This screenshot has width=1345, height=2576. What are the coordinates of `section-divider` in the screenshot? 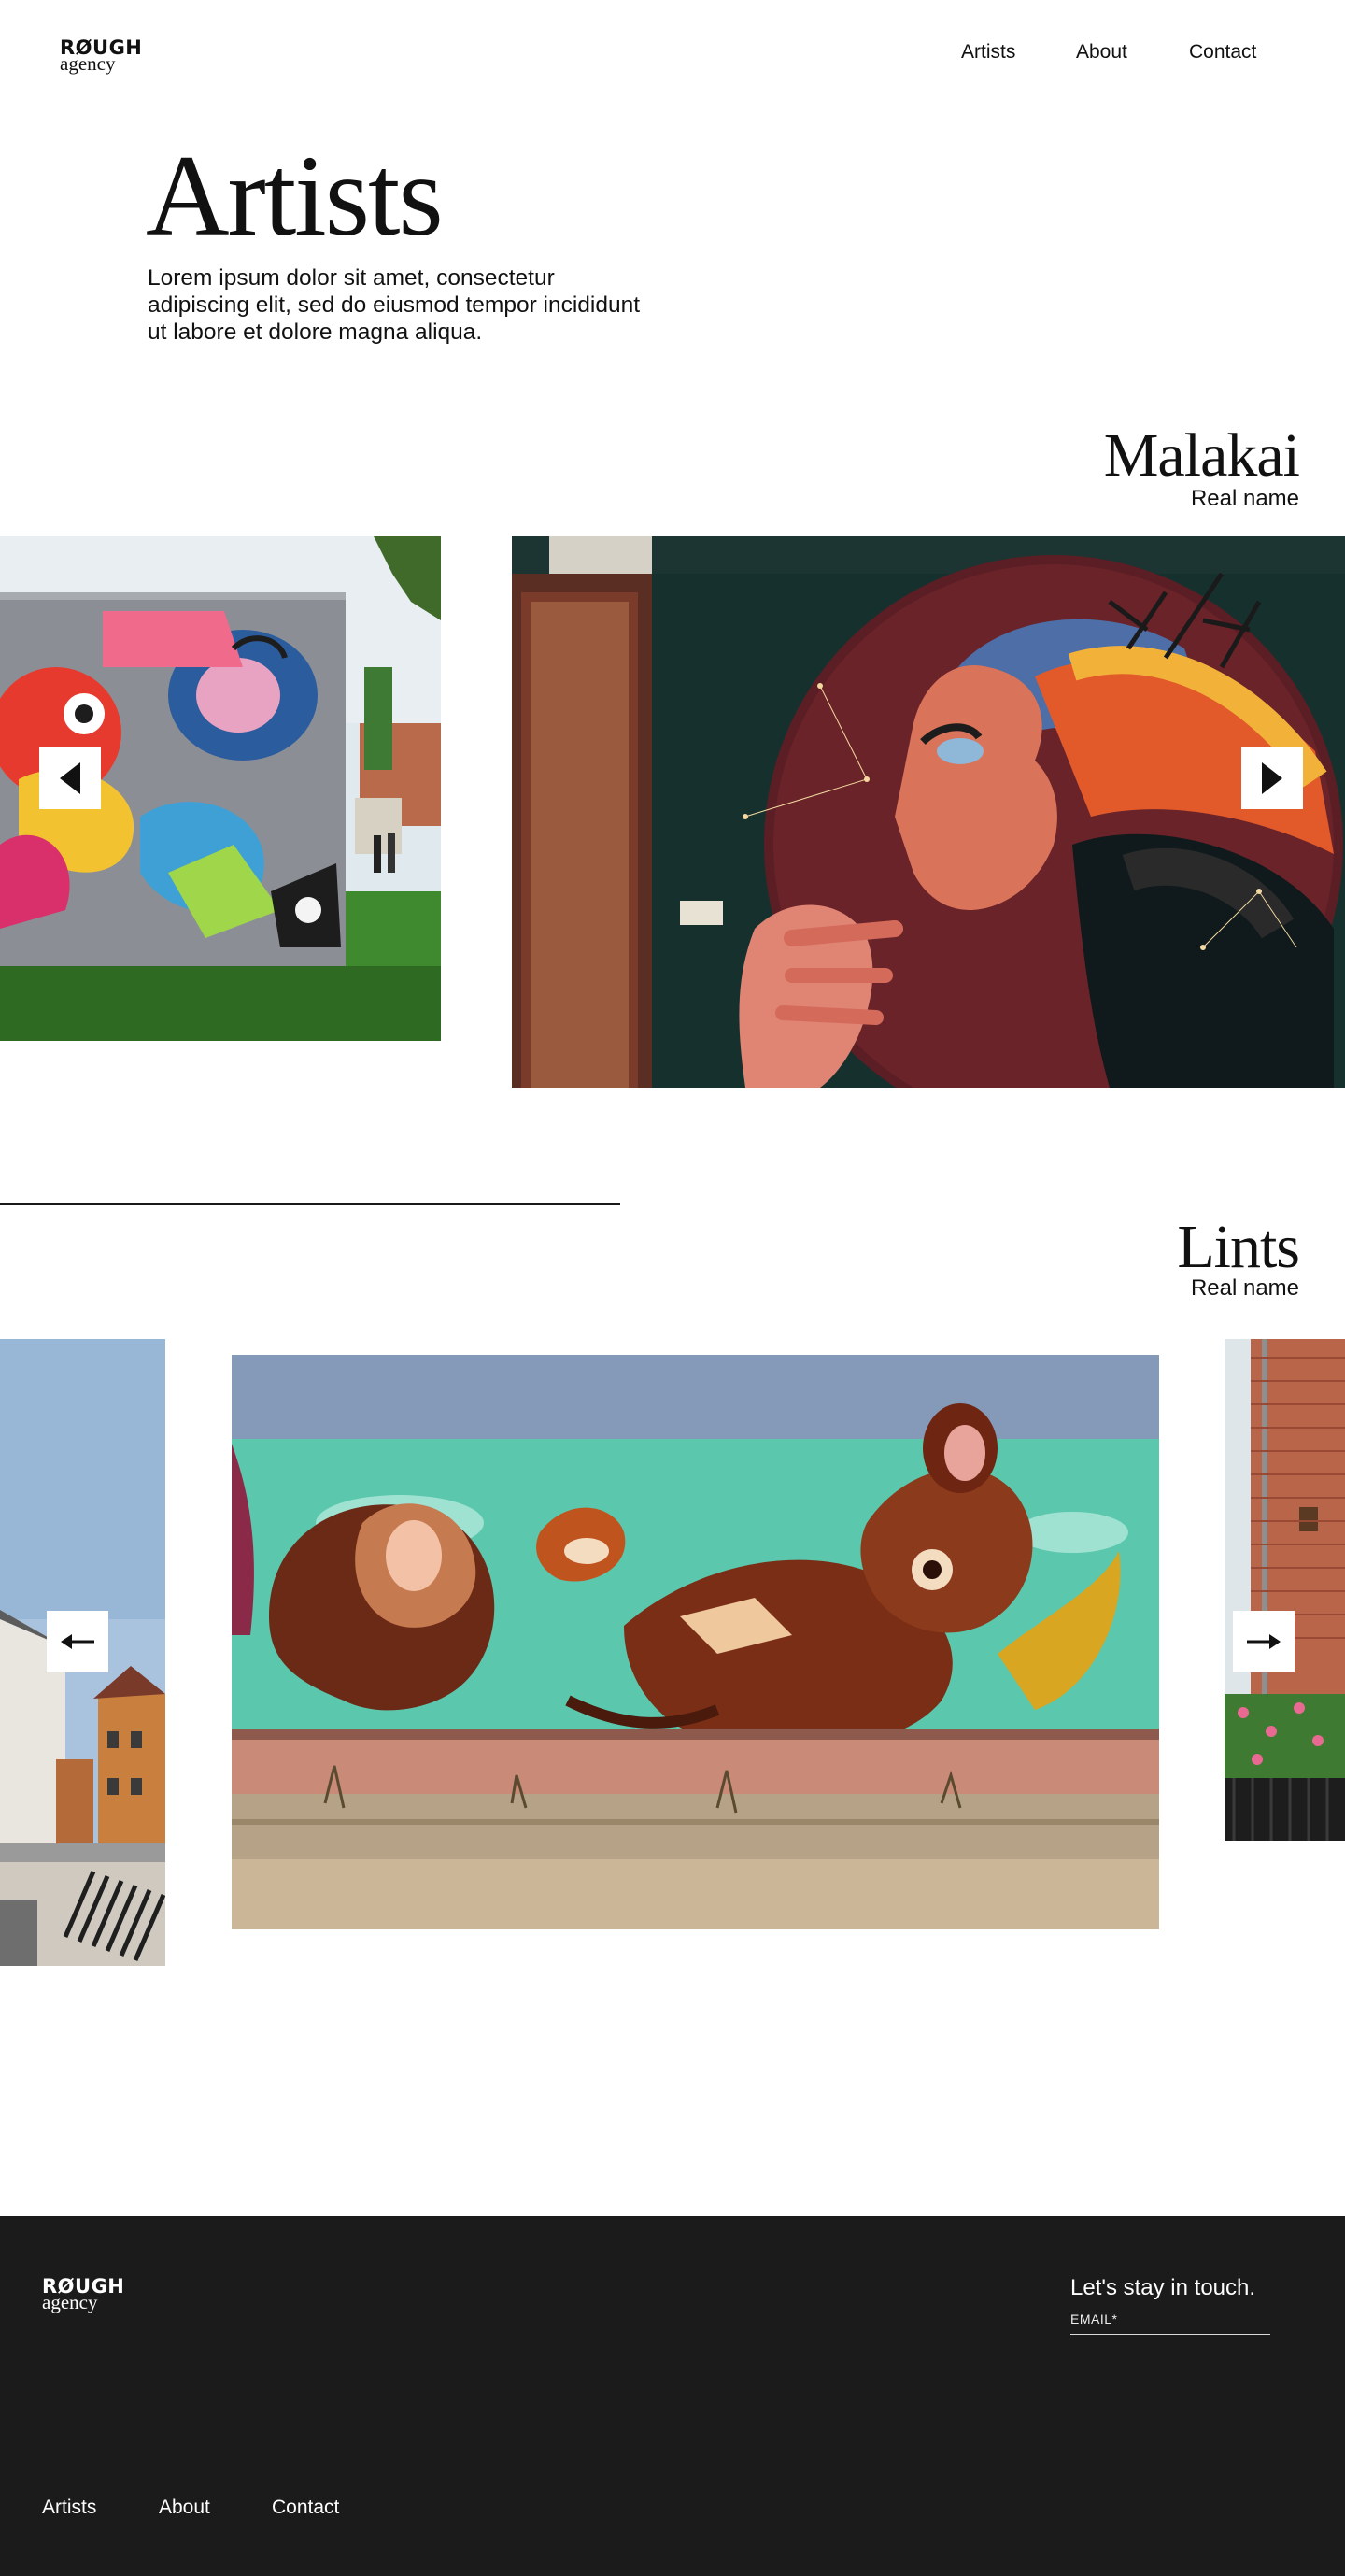 It's located at (310, 1204).